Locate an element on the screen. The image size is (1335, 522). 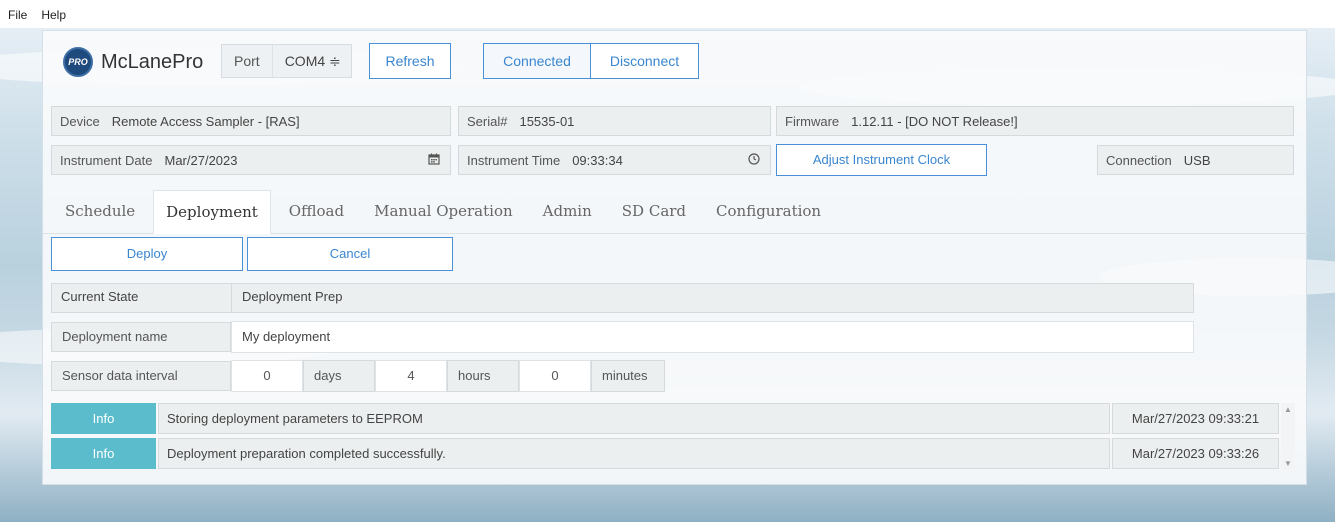
interval-days-unit: days is located at coordinates (339, 376).